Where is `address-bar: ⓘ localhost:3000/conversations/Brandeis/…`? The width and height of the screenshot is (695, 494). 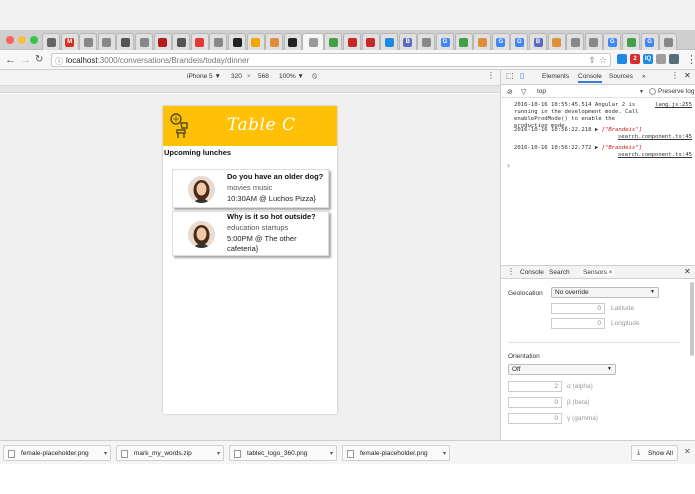 address-bar: ⓘ localhost:3000/conversations/Brandeis/… is located at coordinates (331, 60).